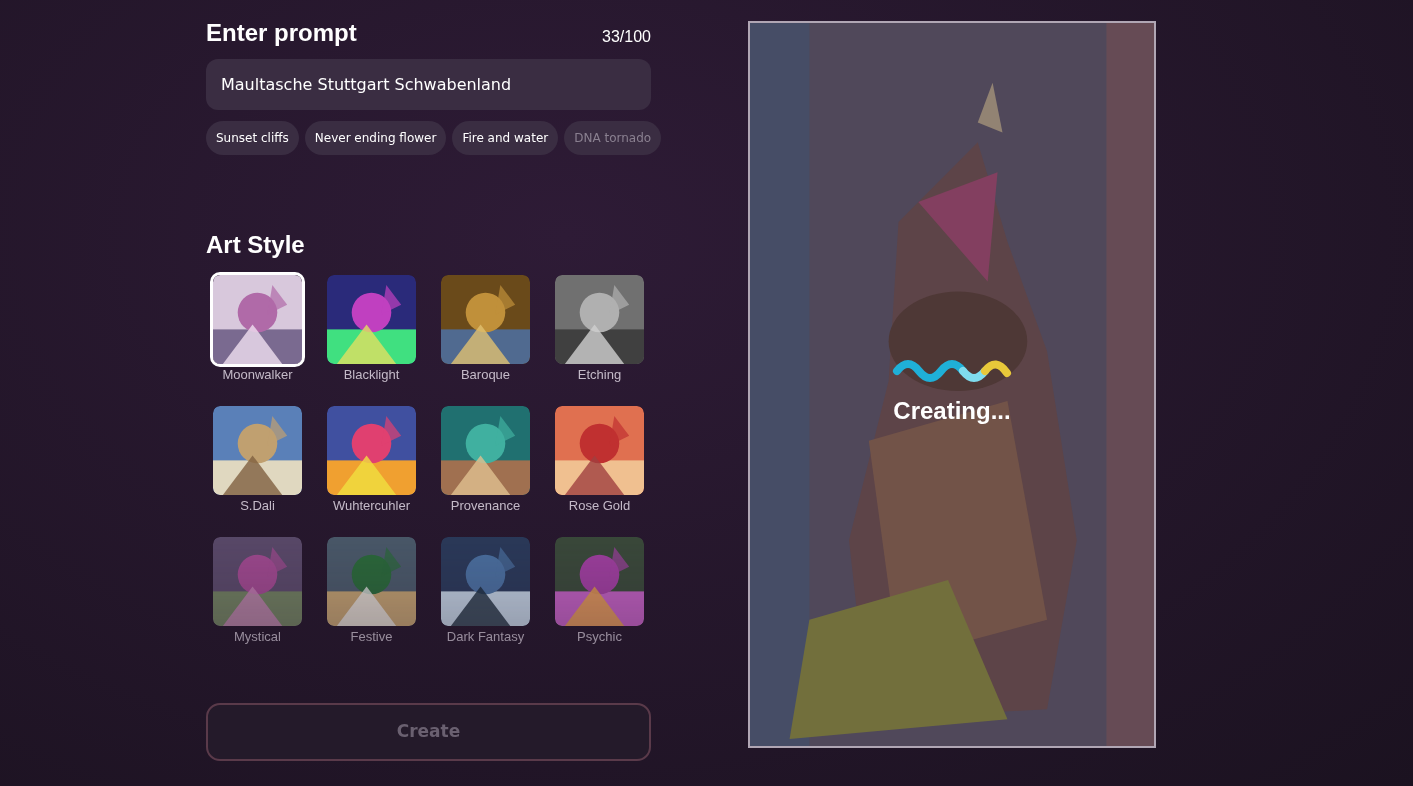 This screenshot has height=786, width=1413. Describe the element at coordinates (375, 138) in the screenshot. I see `suggestion-chip: Never ending flower` at that location.